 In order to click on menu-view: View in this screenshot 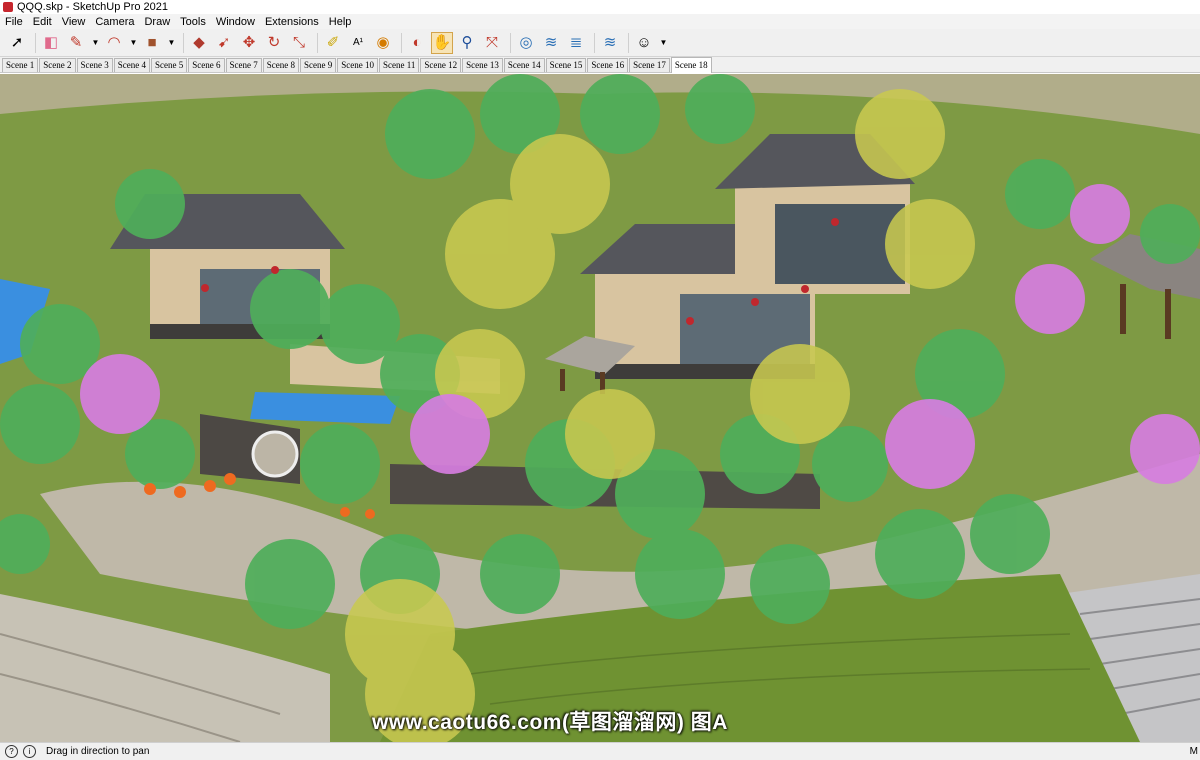, I will do `click(74, 22)`.